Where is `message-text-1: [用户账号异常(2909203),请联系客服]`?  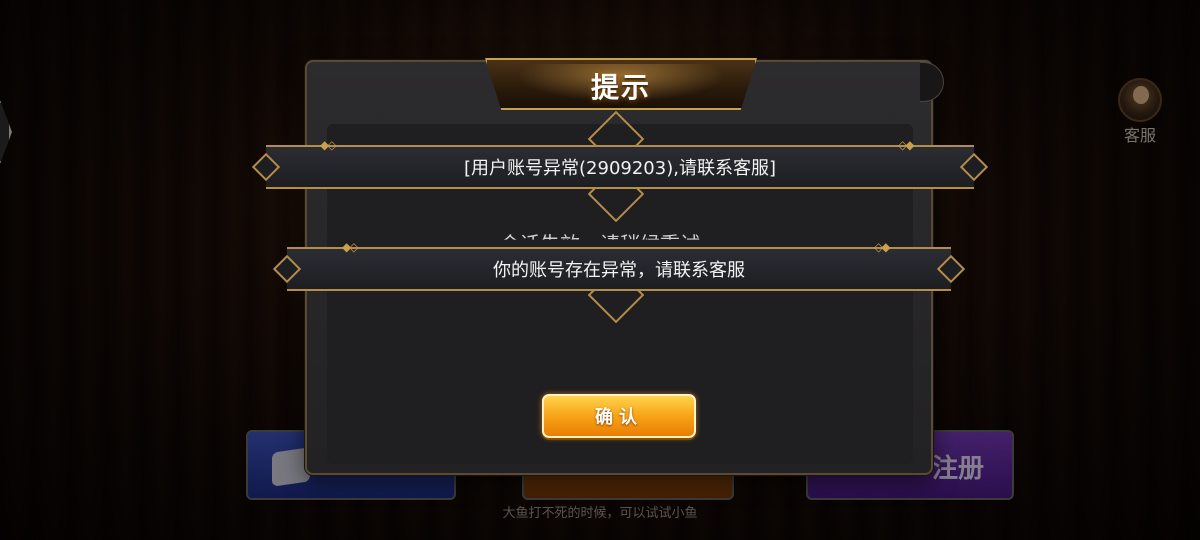 message-text-1: [用户账号异常(2909203),请联系客服] is located at coordinates (620, 168).